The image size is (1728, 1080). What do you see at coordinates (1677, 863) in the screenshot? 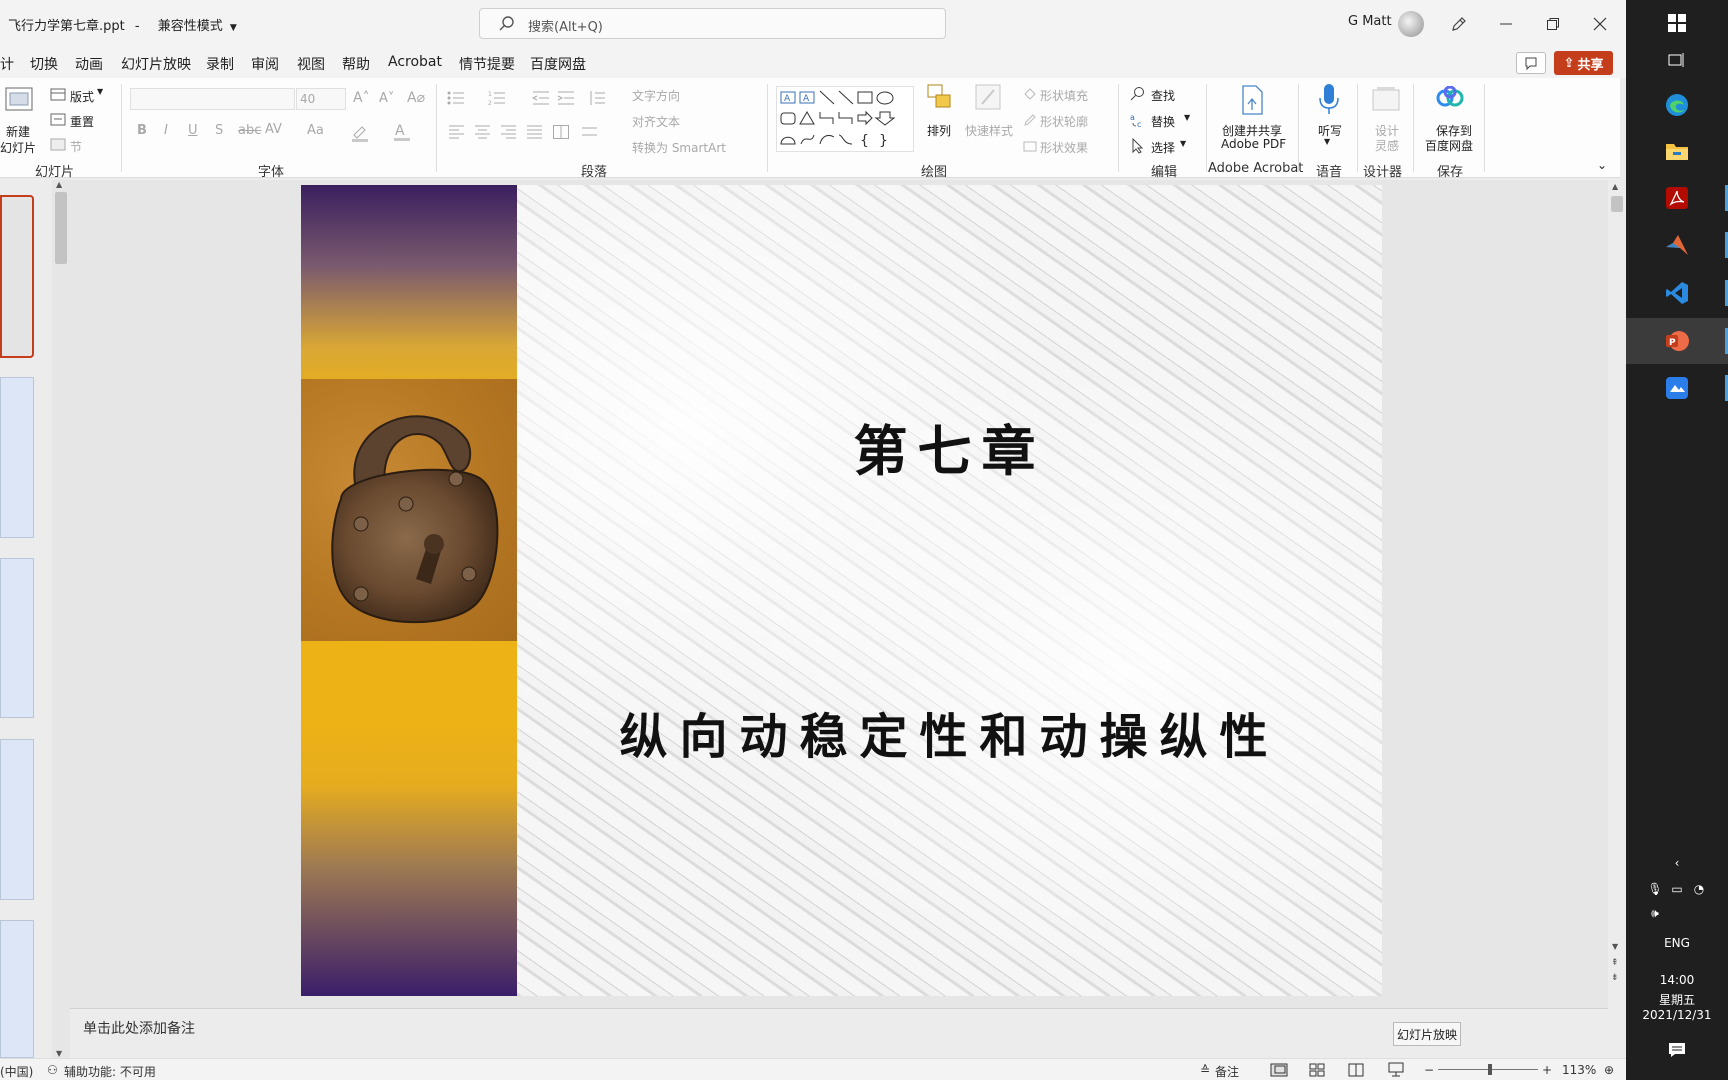
I see `chevron-left-icon: ‹` at bounding box center [1677, 863].